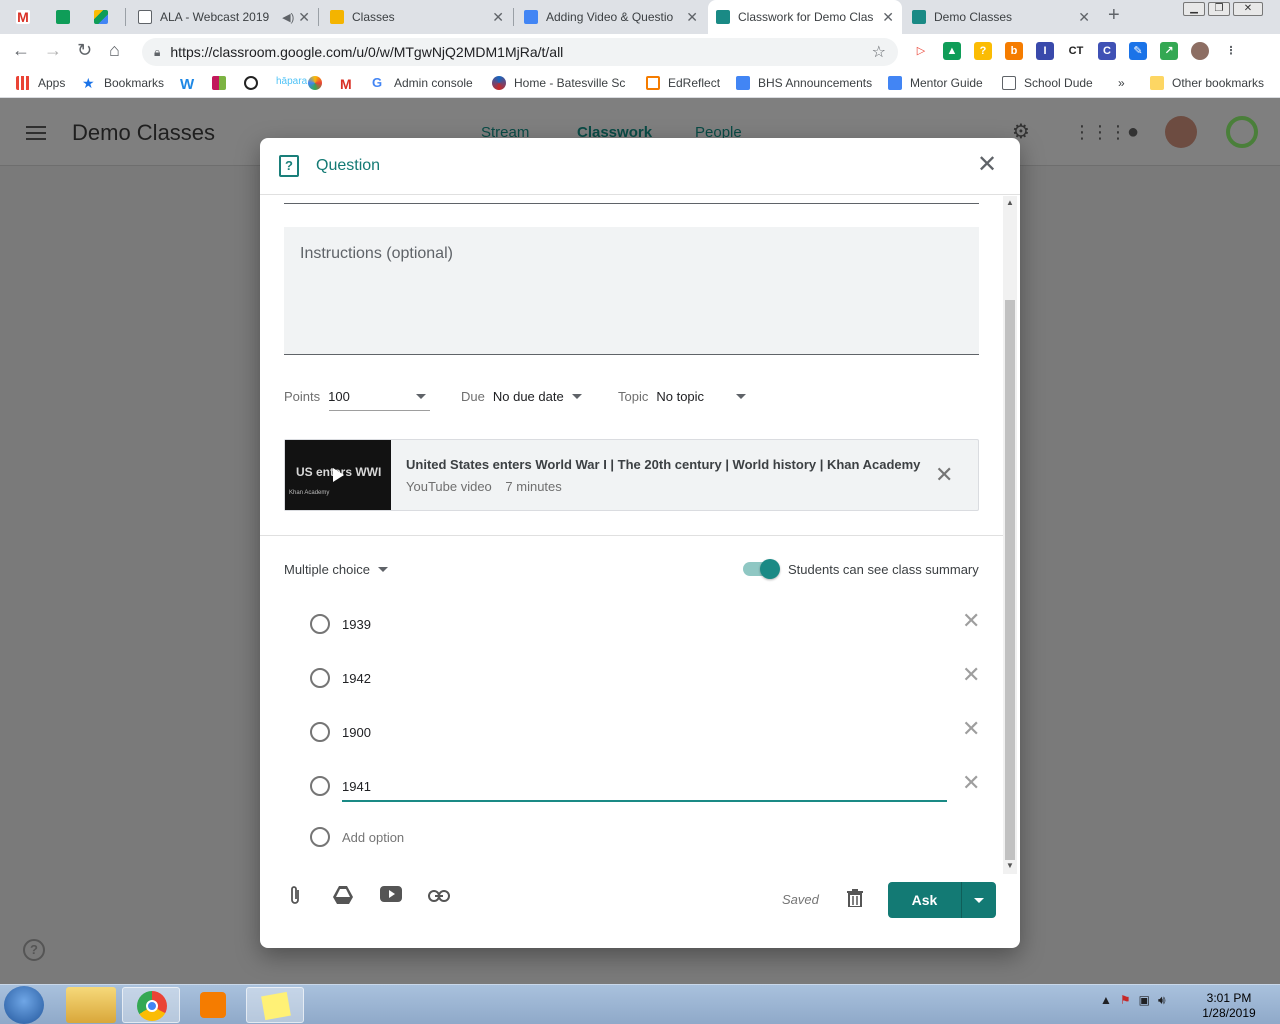  What do you see at coordinates (1121, 83) in the screenshot?
I see `bookmarks-overflow-button: »` at bounding box center [1121, 83].